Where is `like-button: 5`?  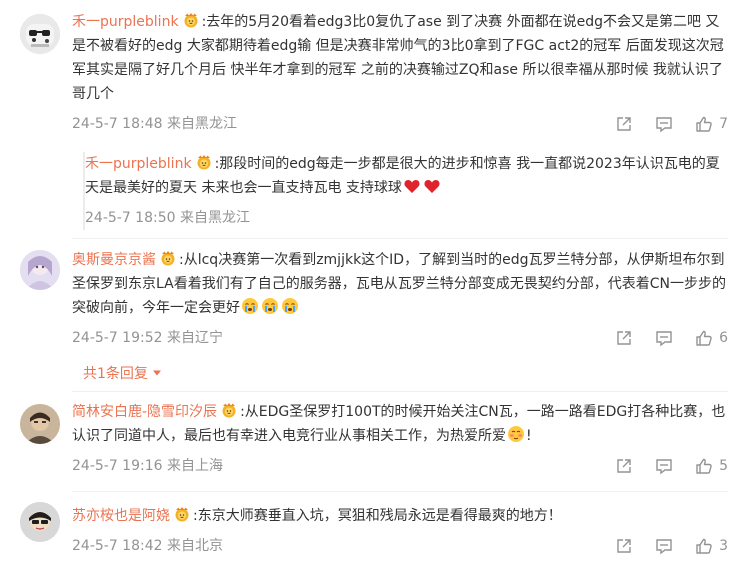
like-button: 5 is located at coordinates (711, 466).